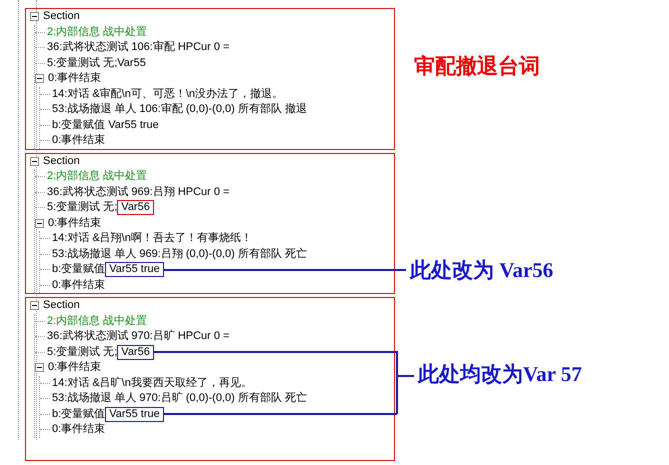 This screenshot has height=465, width=669. Describe the element at coordinates (96, 63) in the screenshot. I see `tree-node: 5:变量测试 无;Var55` at that location.